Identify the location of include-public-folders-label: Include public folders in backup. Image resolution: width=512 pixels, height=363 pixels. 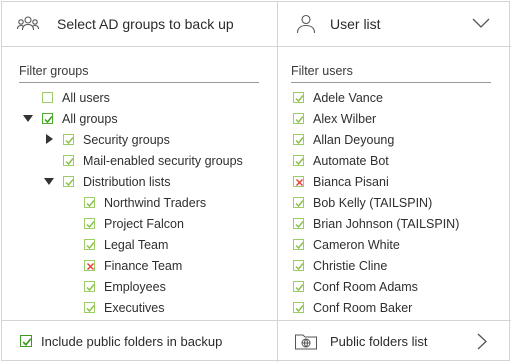
(132, 341).